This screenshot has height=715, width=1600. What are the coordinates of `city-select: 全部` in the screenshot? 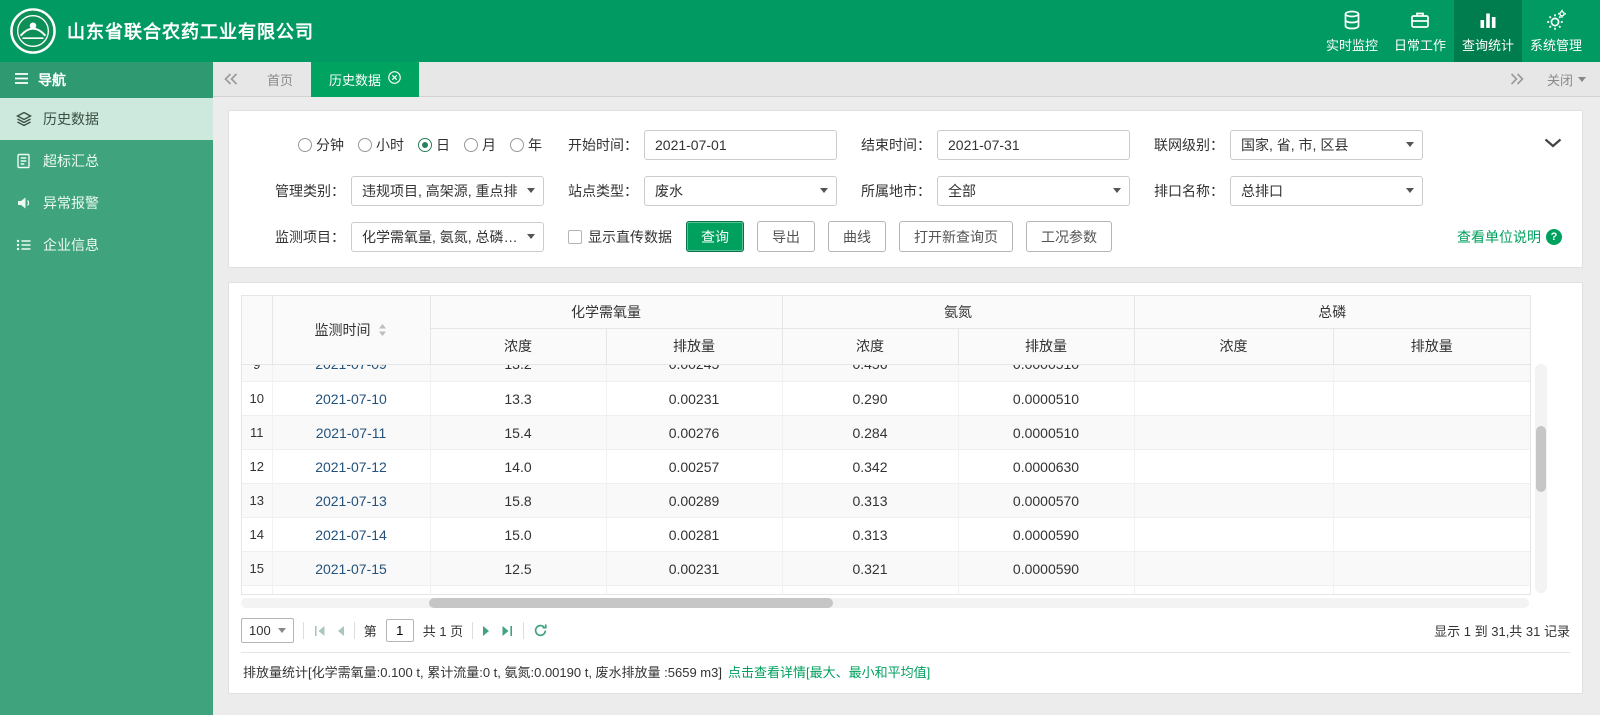 It's located at (1033, 190).